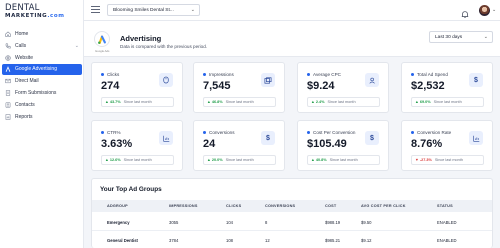 The image size is (500, 248). I want to click on metric-label: Clicks, so click(113, 74).